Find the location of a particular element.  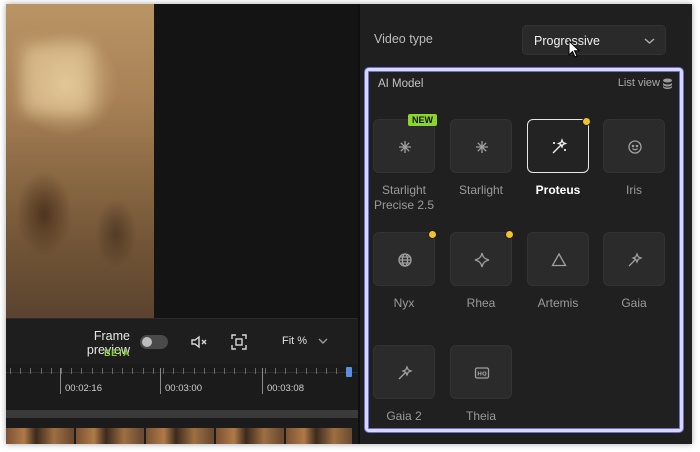

model-starlight-precise: NEW Starlight Precise 2.5 is located at coordinates (404, 163).